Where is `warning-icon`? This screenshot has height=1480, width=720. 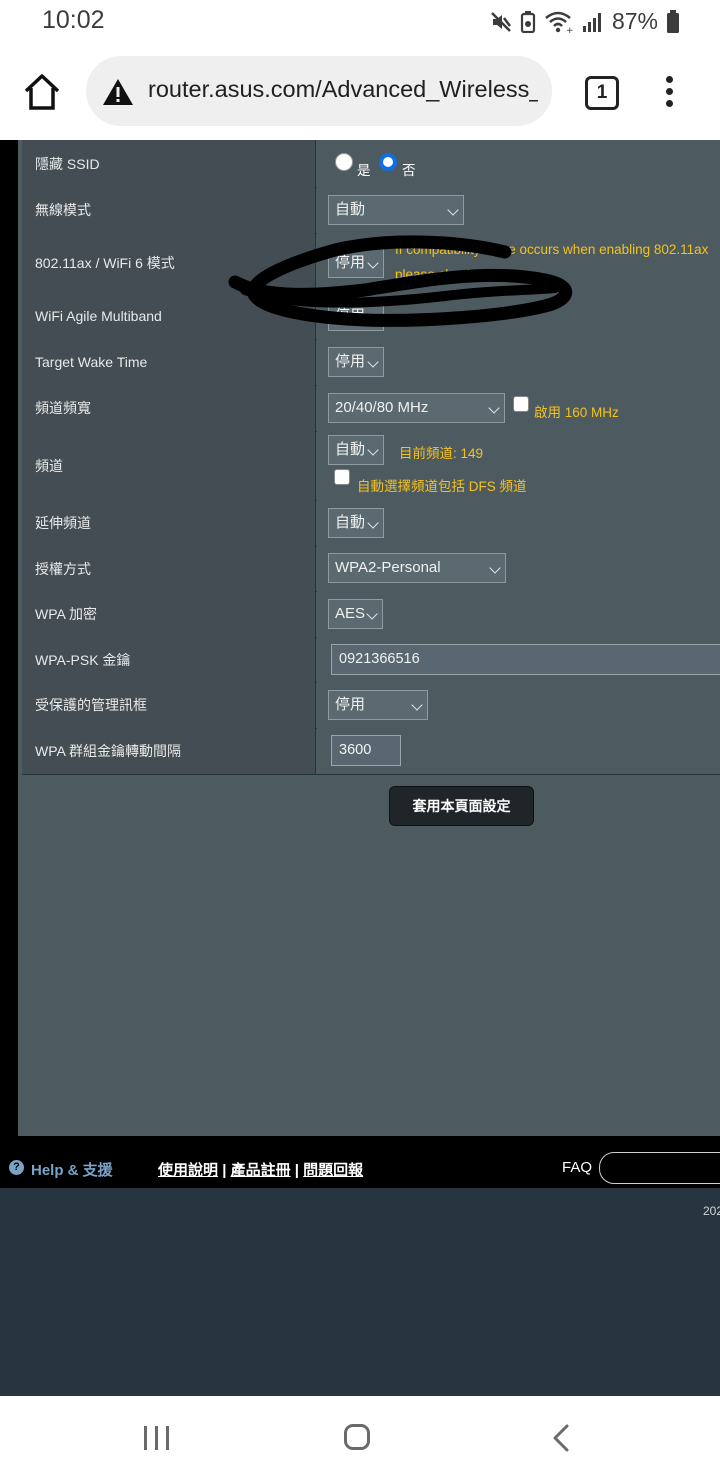
warning-icon is located at coordinates (118, 92).